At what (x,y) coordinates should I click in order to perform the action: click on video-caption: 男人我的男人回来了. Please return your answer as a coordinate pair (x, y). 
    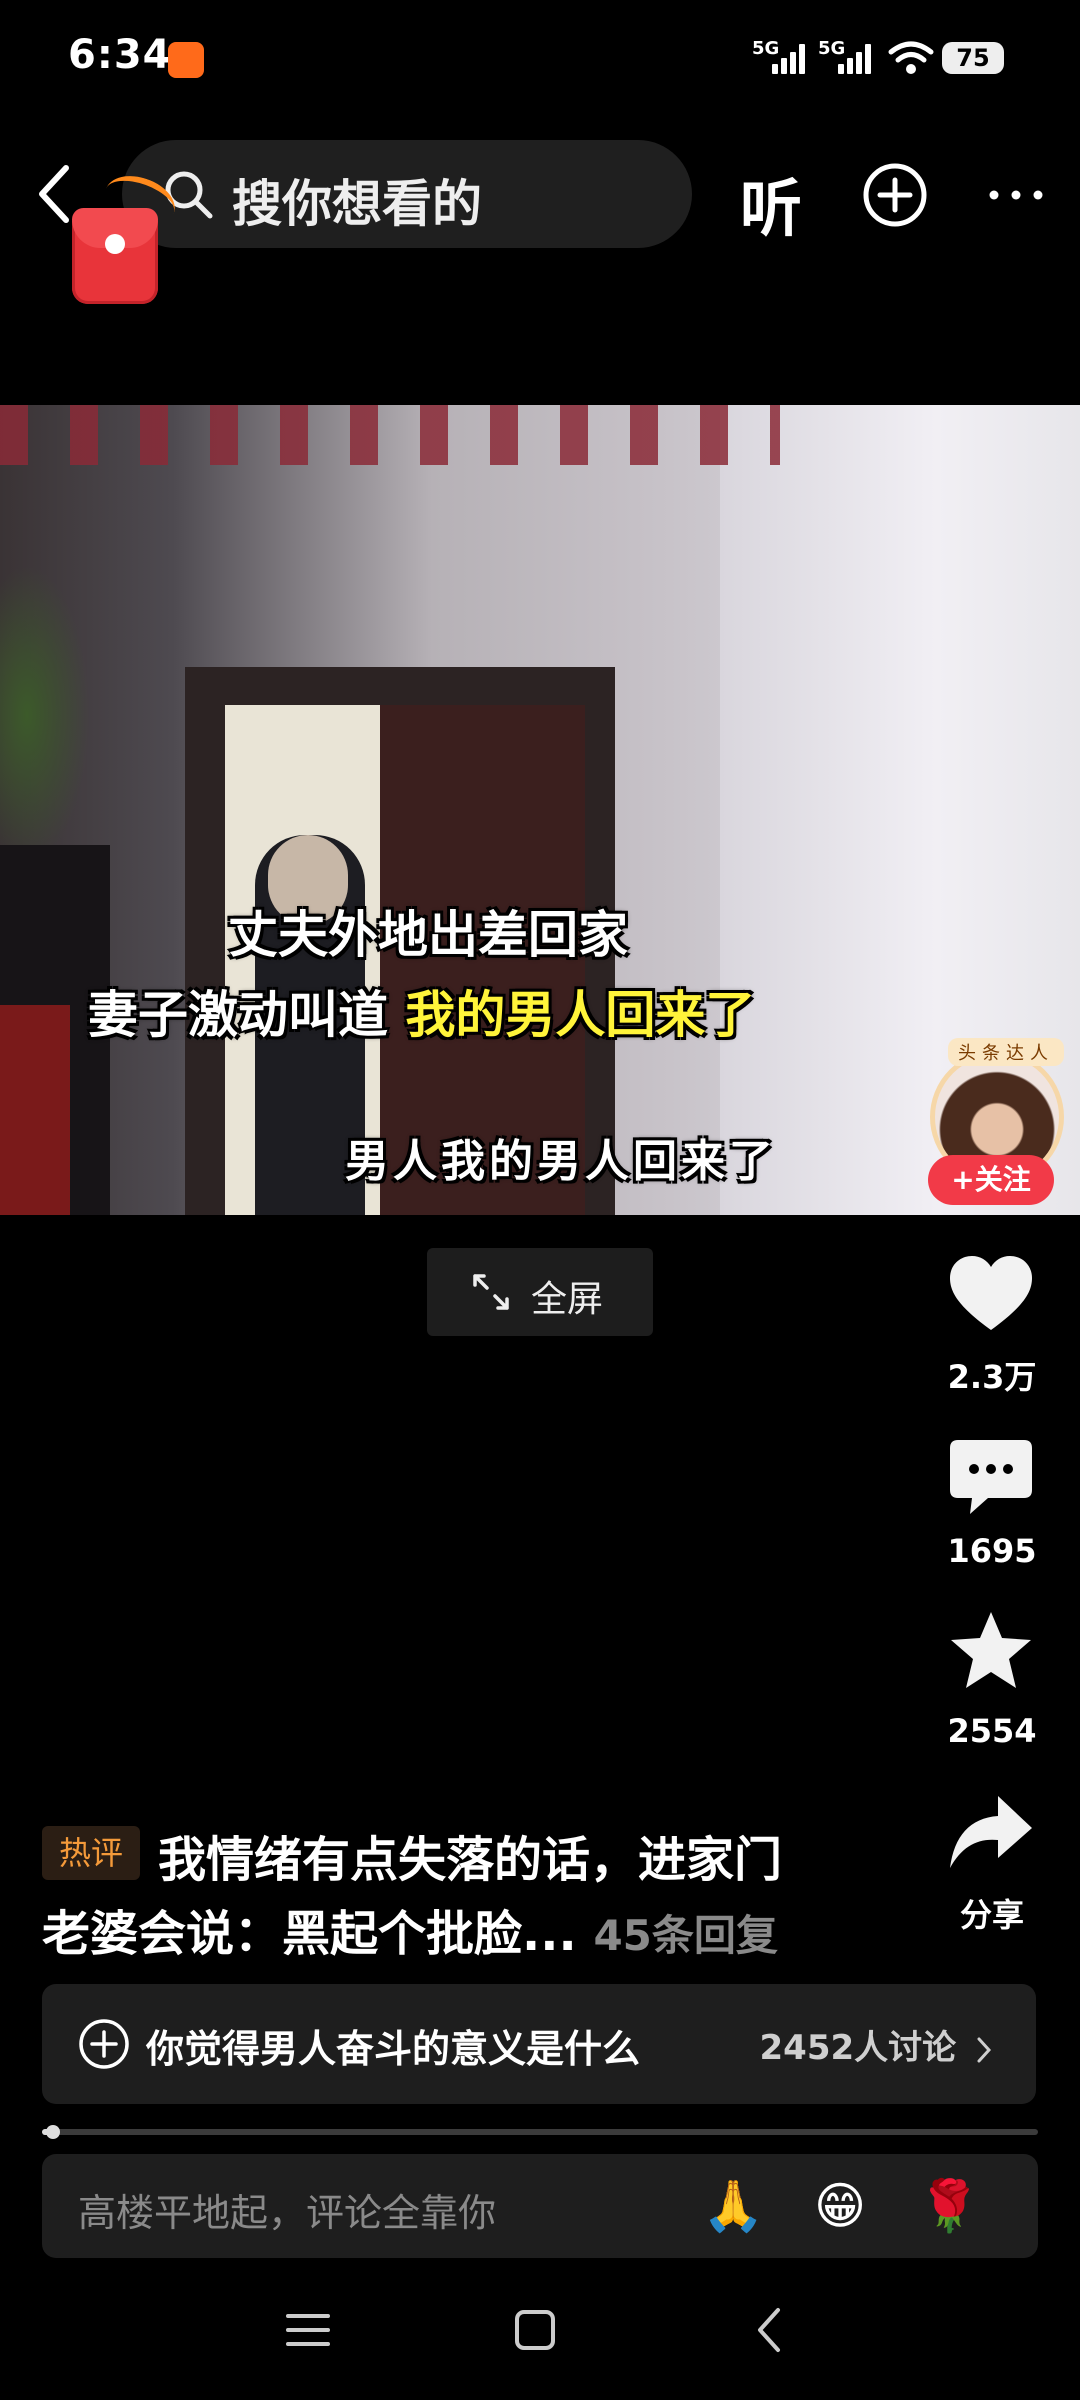
    Looking at the image, I should click on (561, 1161).